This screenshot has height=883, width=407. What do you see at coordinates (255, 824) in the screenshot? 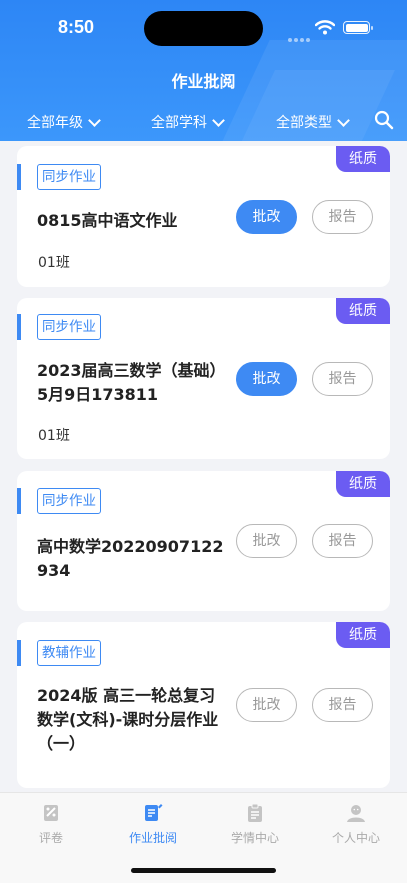
I see `tab-learning-center: 学情中心` at bounding box center [255, 824].